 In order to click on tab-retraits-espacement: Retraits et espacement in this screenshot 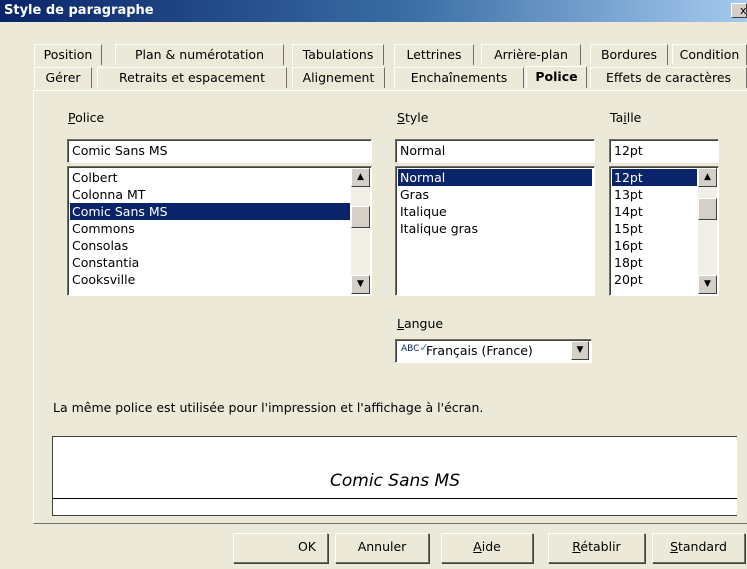, I will do `click(192, 77)`.